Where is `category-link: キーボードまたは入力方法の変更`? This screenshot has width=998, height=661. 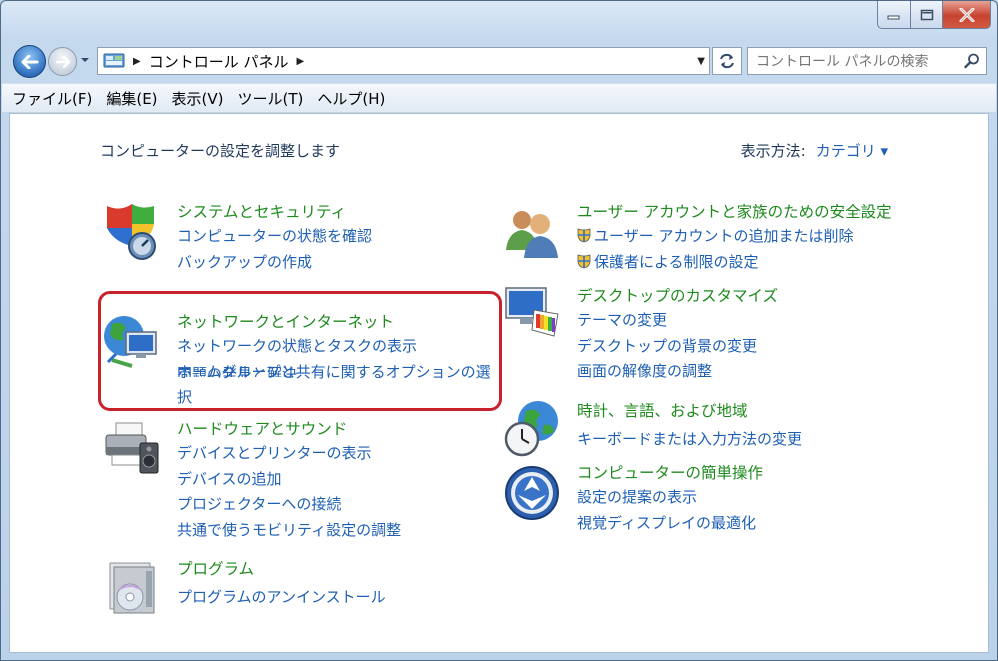
category-link: キーボードまたは入力方法の変更 is located at coordinates (689, 440).